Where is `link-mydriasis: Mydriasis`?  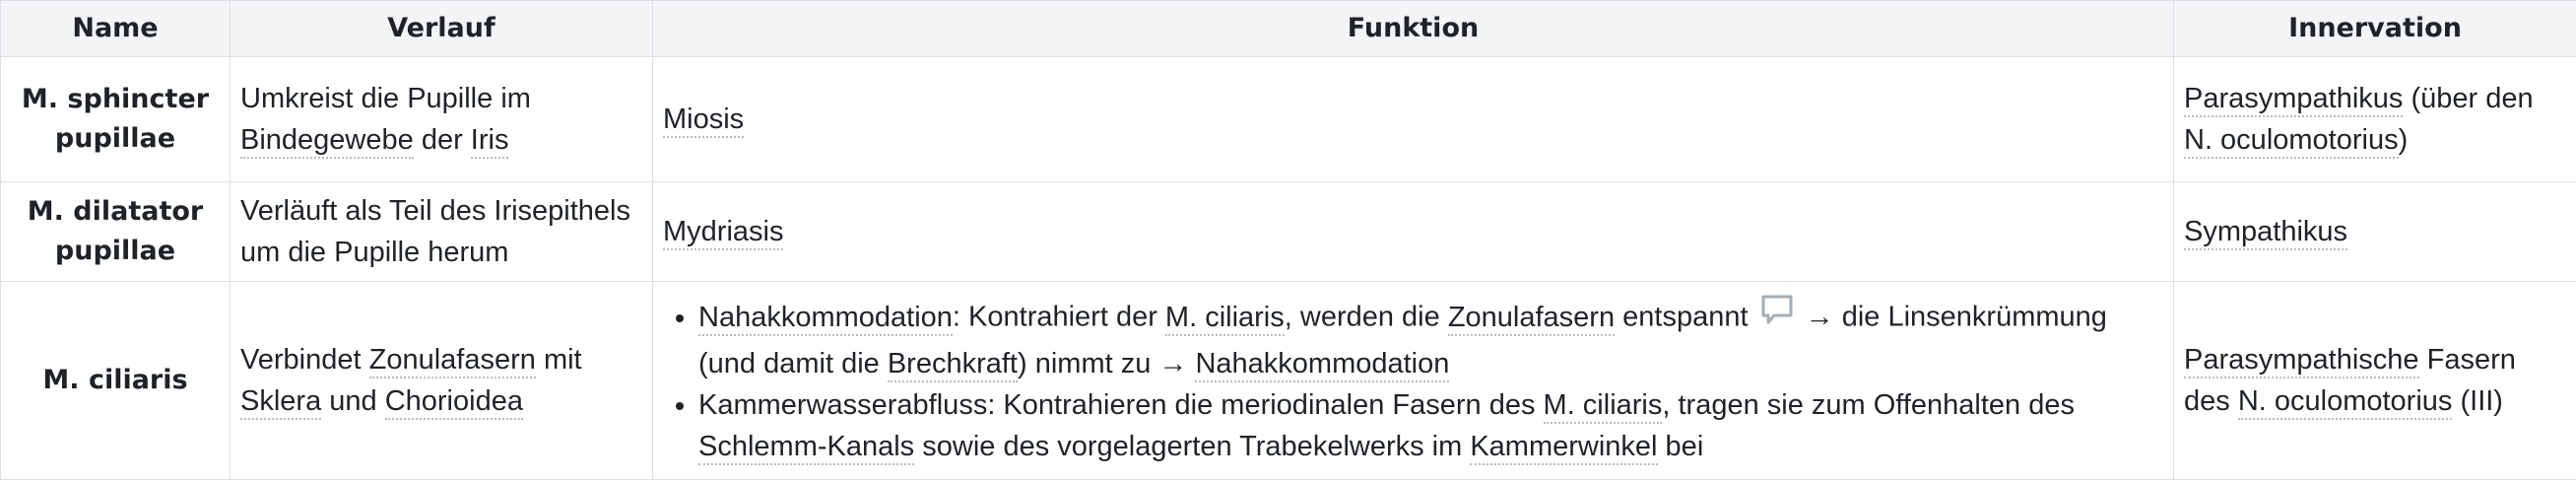 link-mydriasis: Mydriasis is located at coordinates (724, 233).